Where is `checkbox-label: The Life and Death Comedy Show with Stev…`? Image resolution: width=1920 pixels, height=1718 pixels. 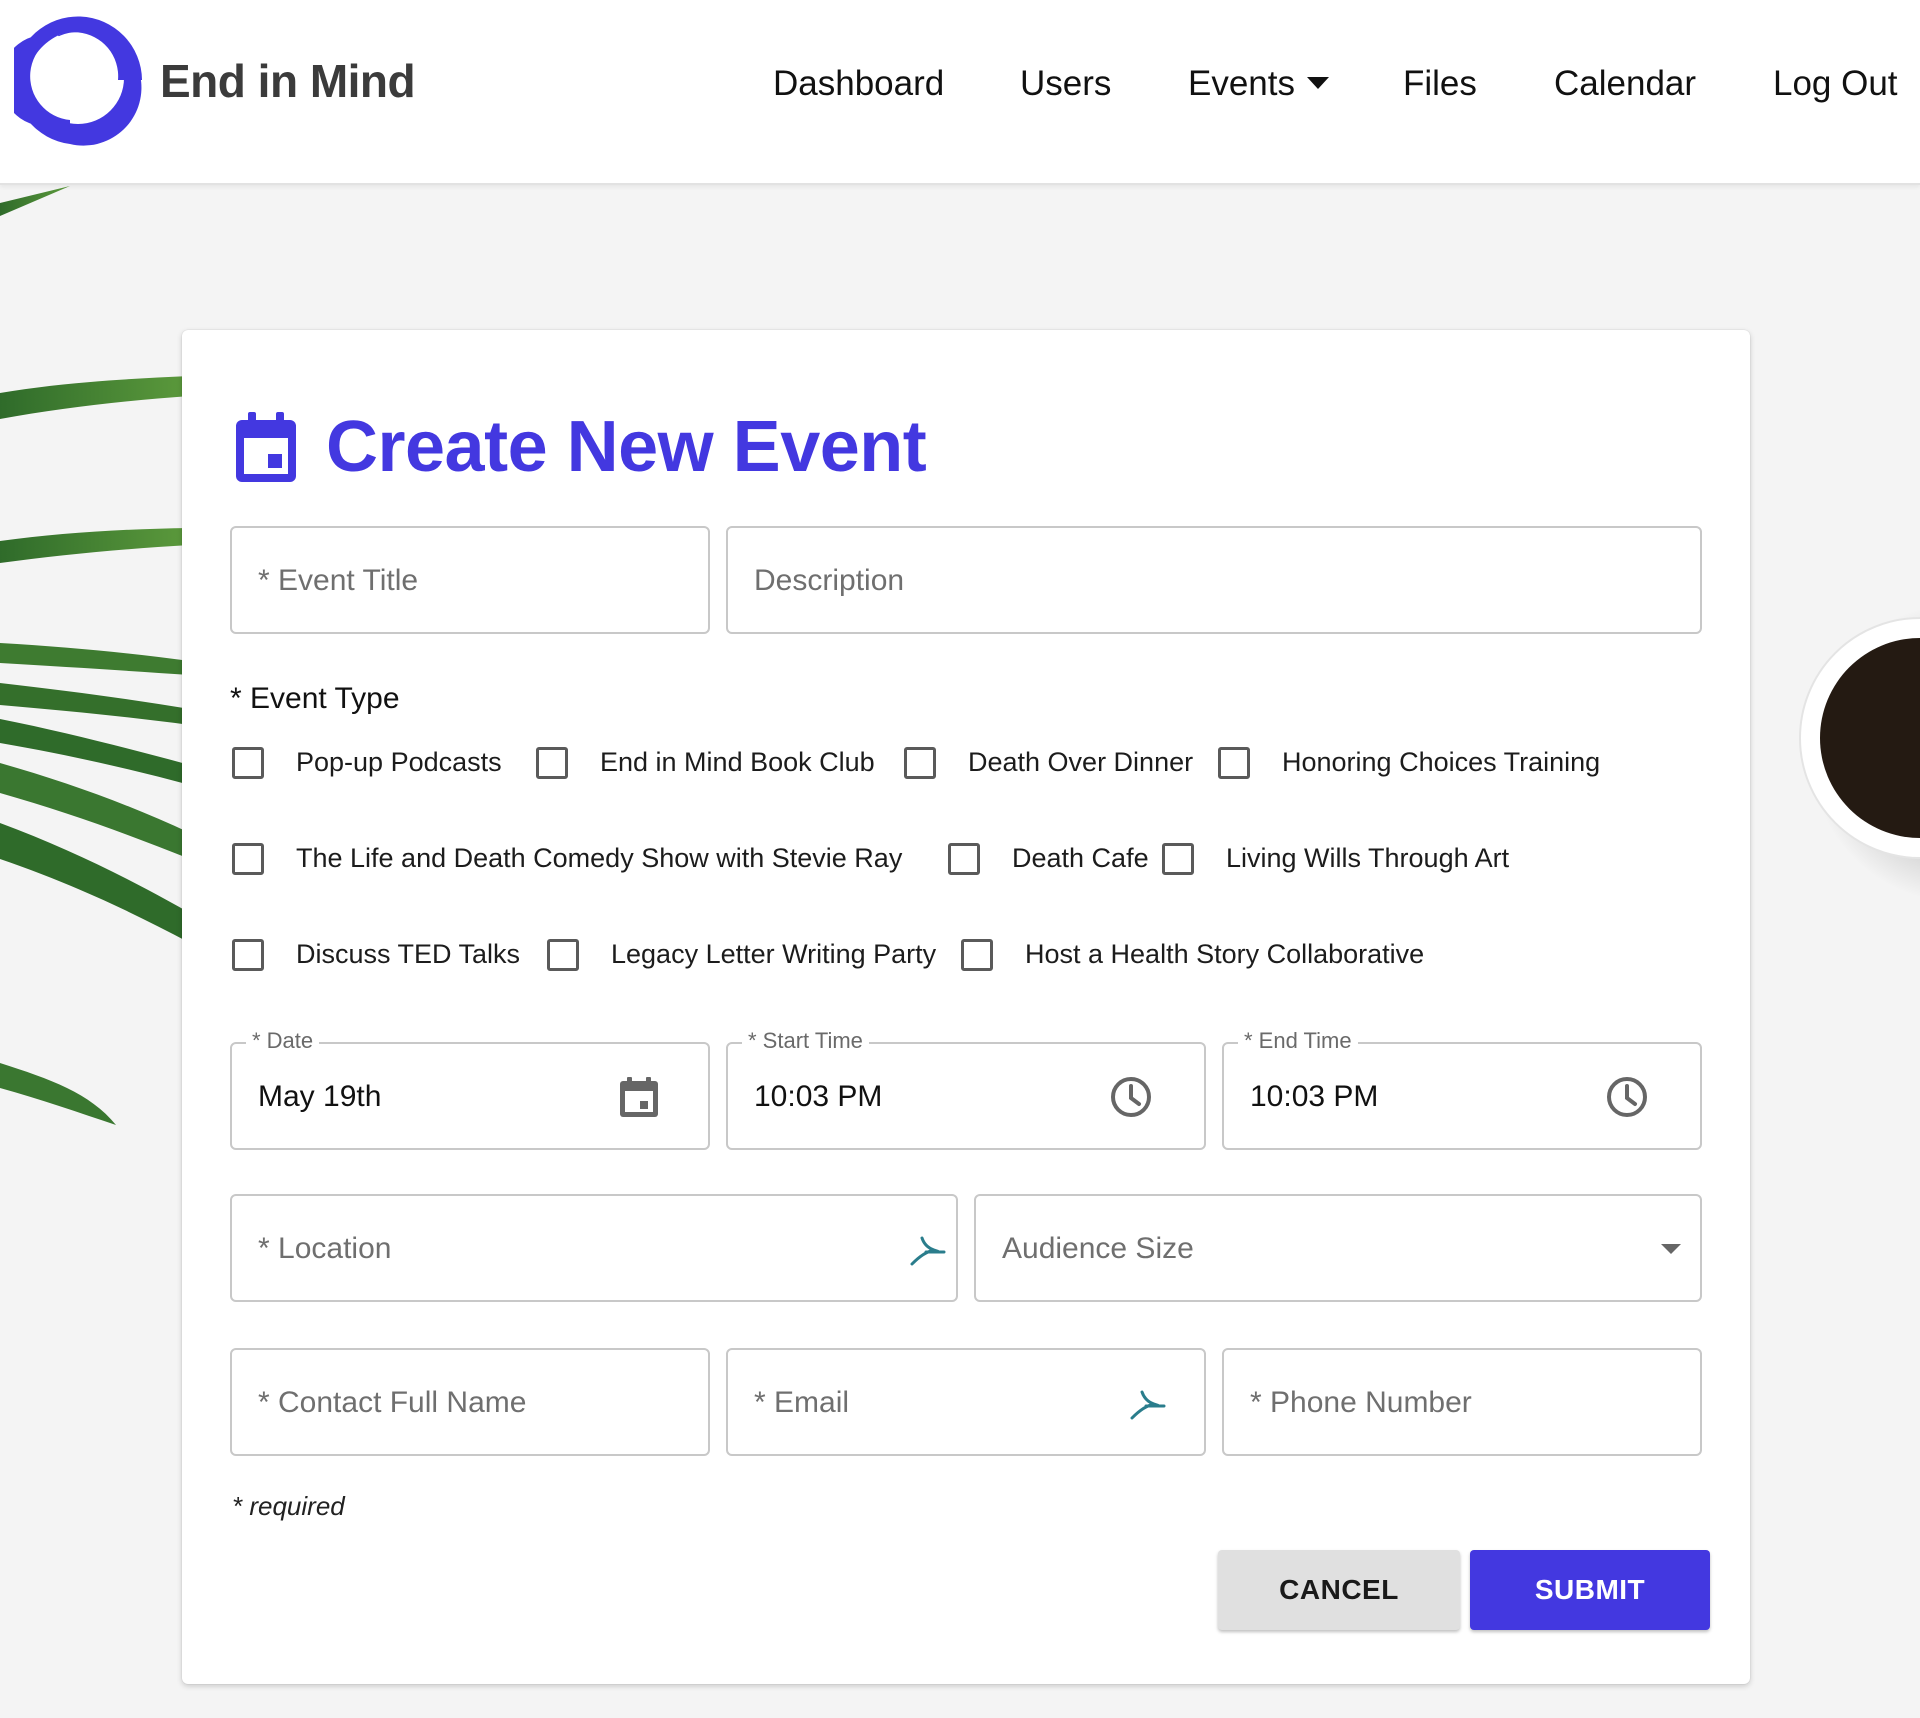 checkbox-label: The Life and Death Comedy Show with Stev… is located at coordinates (599, 858).